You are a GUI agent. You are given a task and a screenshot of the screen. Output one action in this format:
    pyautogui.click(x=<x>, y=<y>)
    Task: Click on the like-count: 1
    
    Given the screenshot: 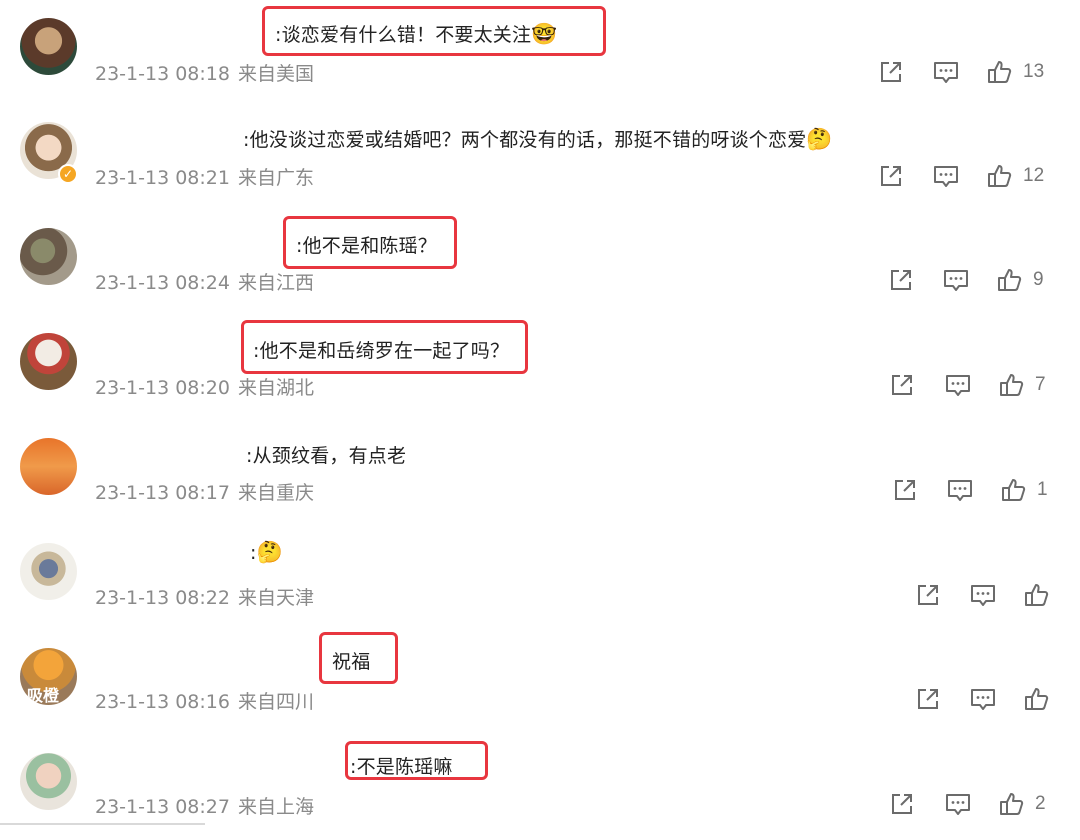 What is the action you would take?
    pyautogui.click(x=1042, y=489)
    